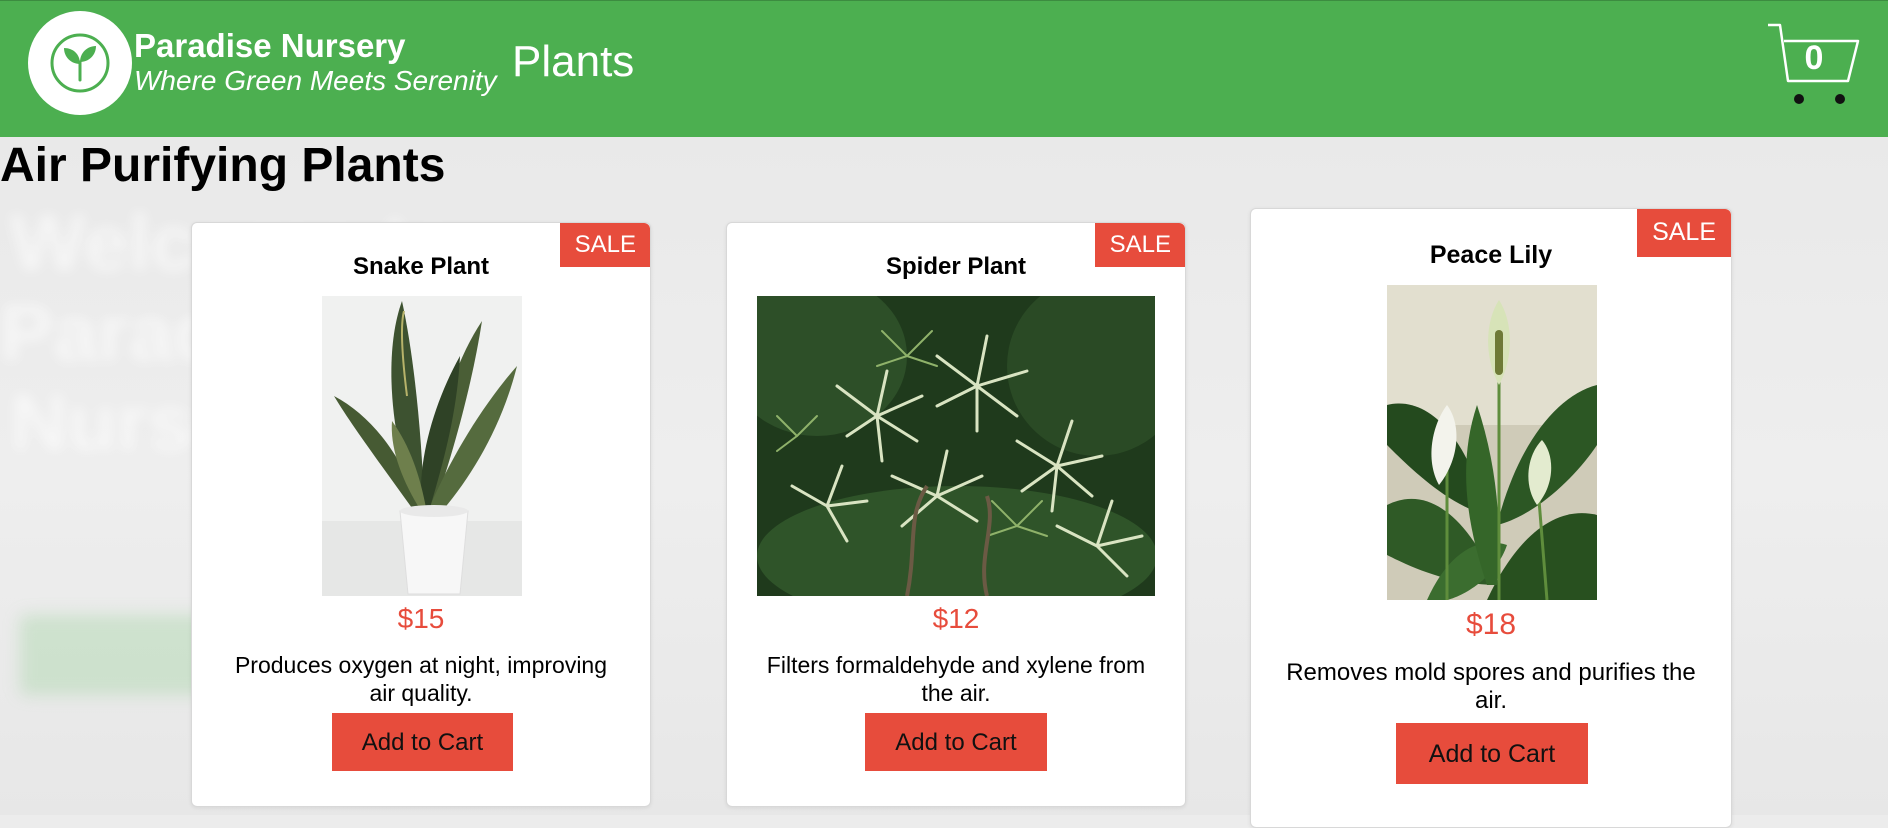 The image size is (1888, 828). Describe the element at coordinates (573, 62) in the screenshot. I see `nav-link-plants: Plants` at that location.